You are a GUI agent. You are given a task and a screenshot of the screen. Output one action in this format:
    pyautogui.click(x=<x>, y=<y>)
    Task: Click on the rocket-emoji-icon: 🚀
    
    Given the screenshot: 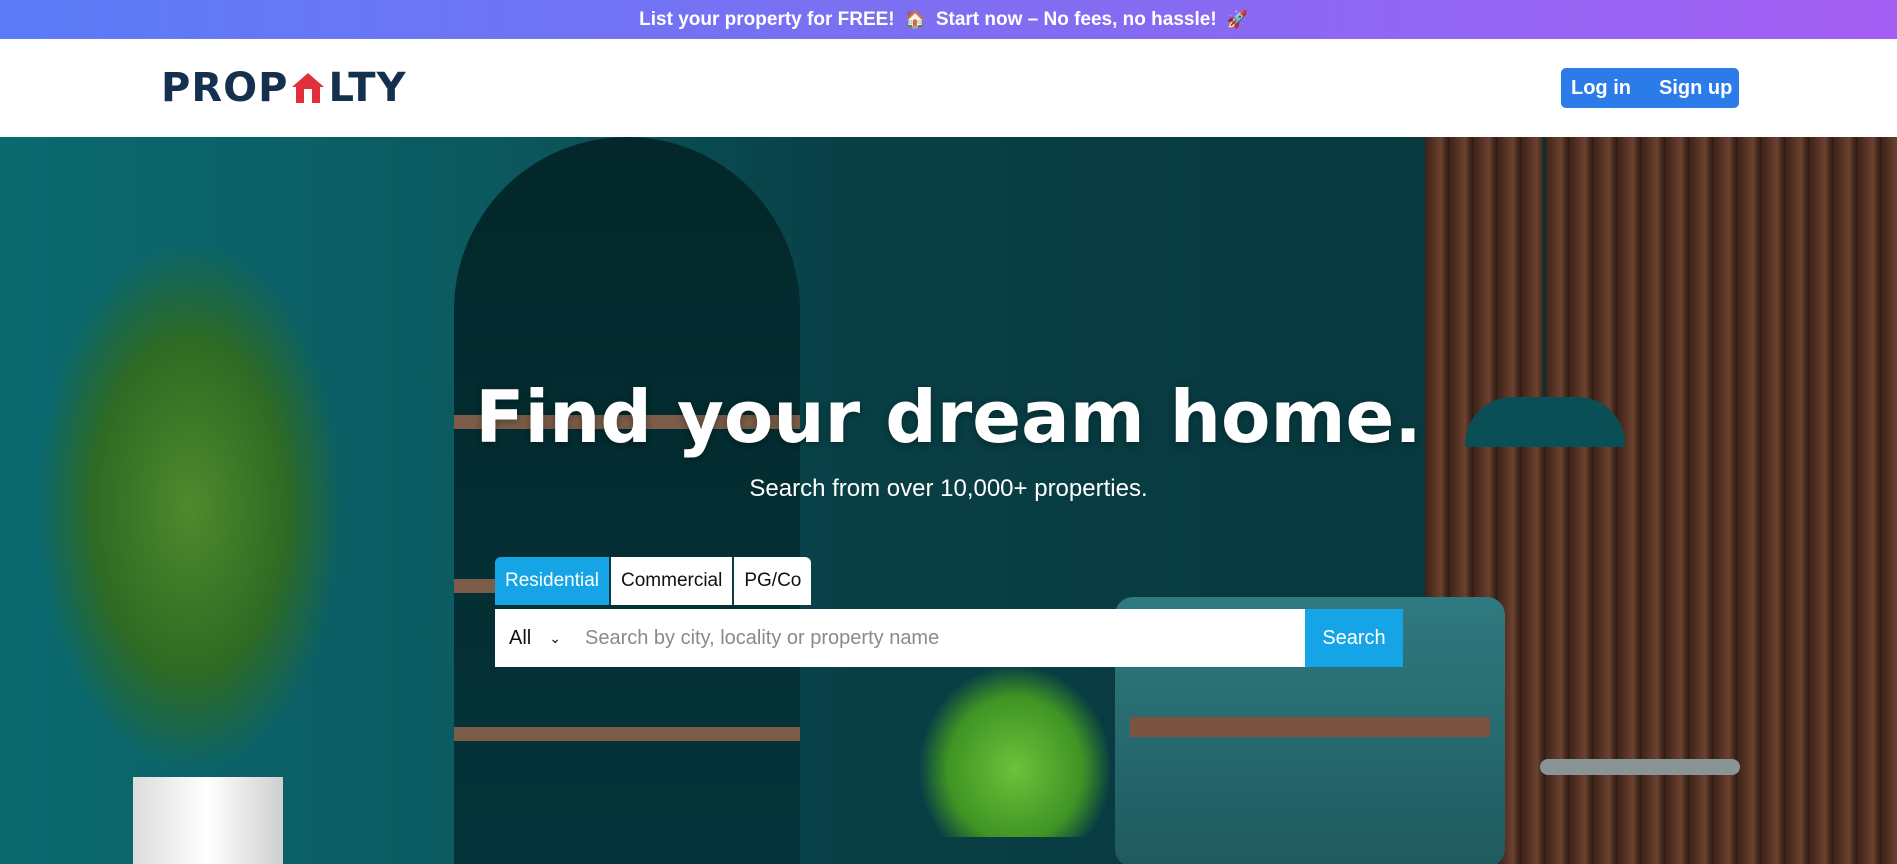 What is the action you would take?
    pyautogui.click(x=1237, y=19)
    